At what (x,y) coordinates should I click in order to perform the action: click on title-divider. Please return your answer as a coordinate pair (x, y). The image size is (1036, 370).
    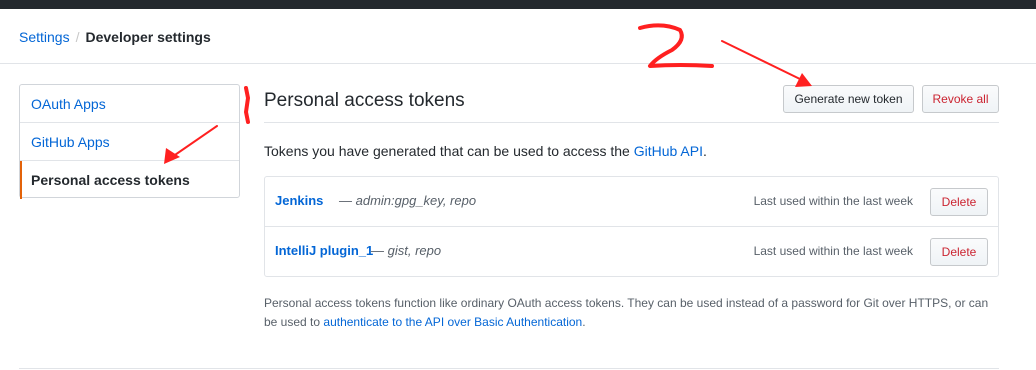
    Looking at the image, I should click on (631, 122).